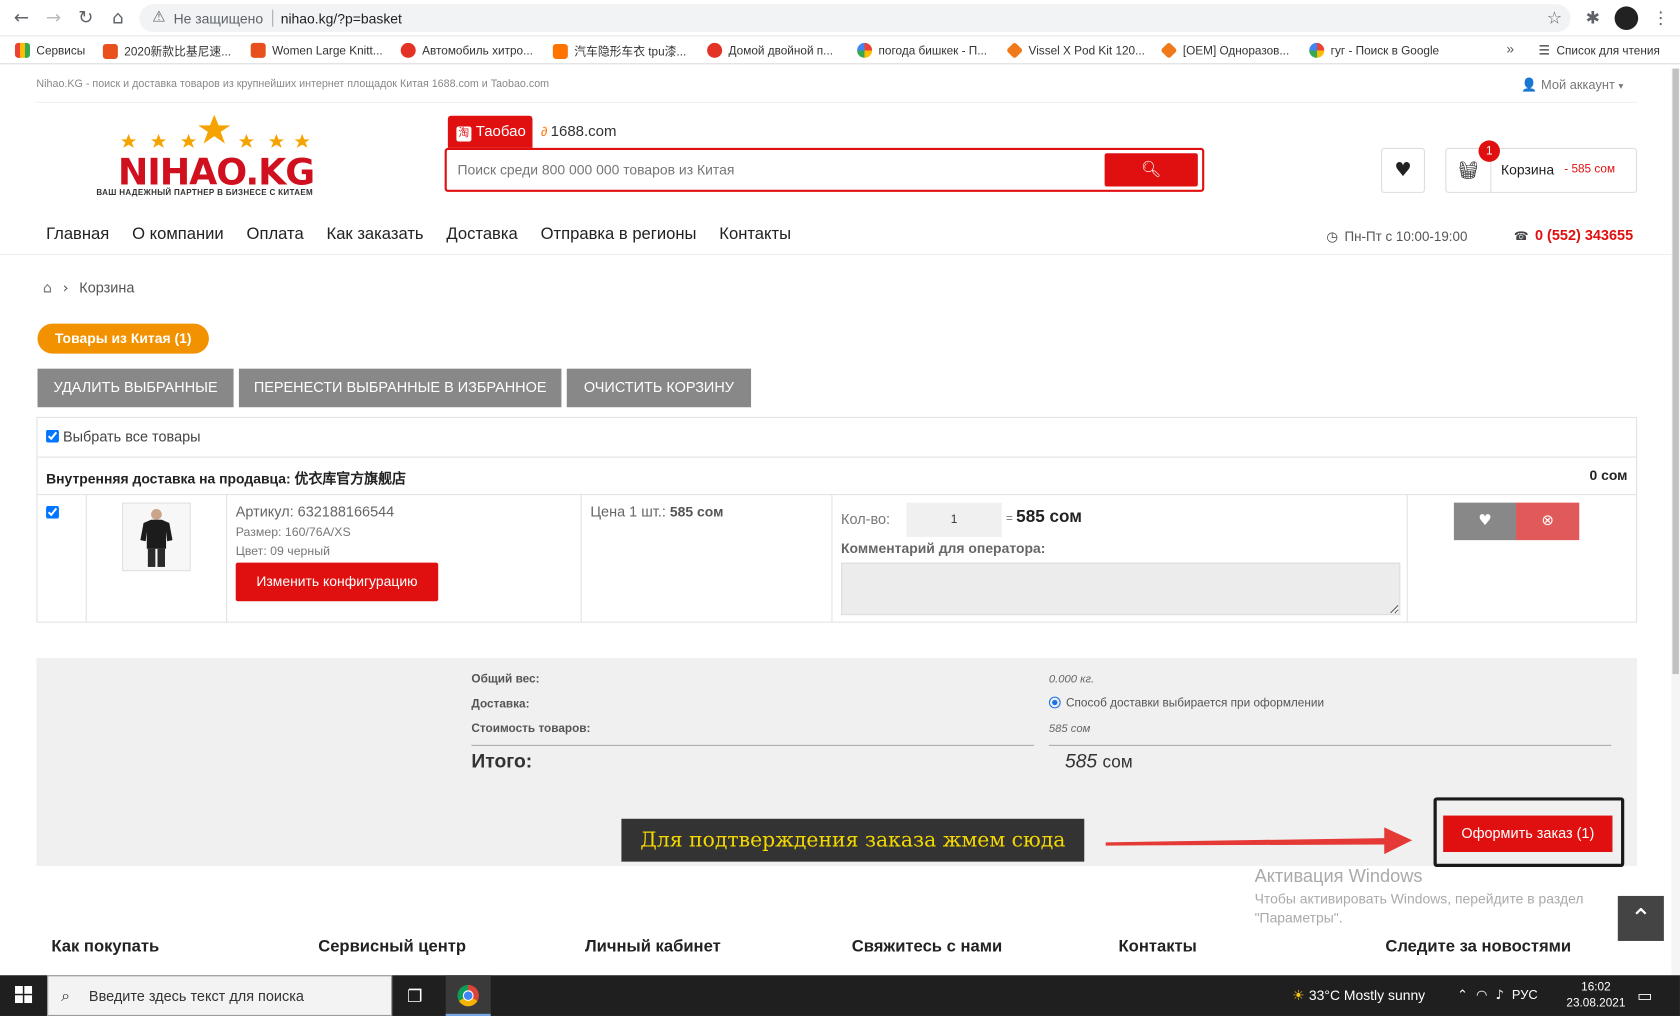 Image resolution: width=1680 pixels, height=1016 pixels. I want to click on page-scrollbar, so click(1675, 522).